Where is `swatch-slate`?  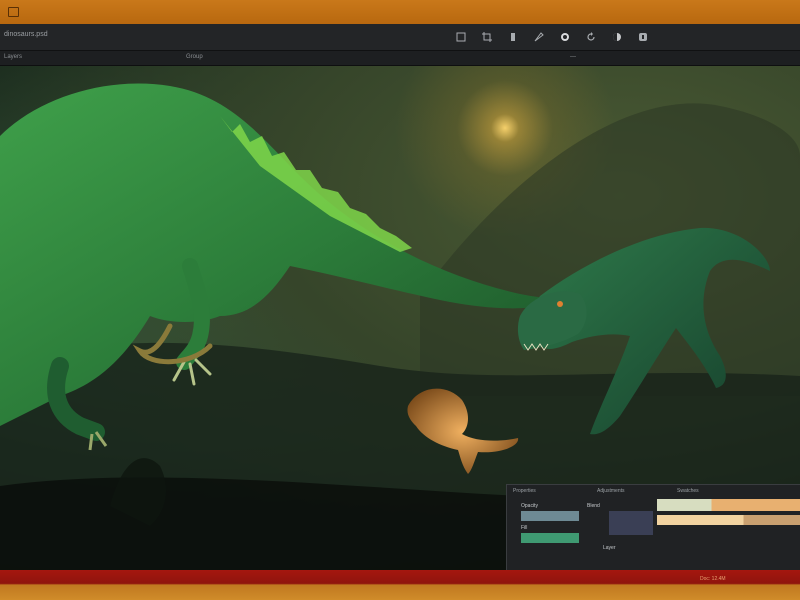 swatch-slate is located at coordinates (550, 516).